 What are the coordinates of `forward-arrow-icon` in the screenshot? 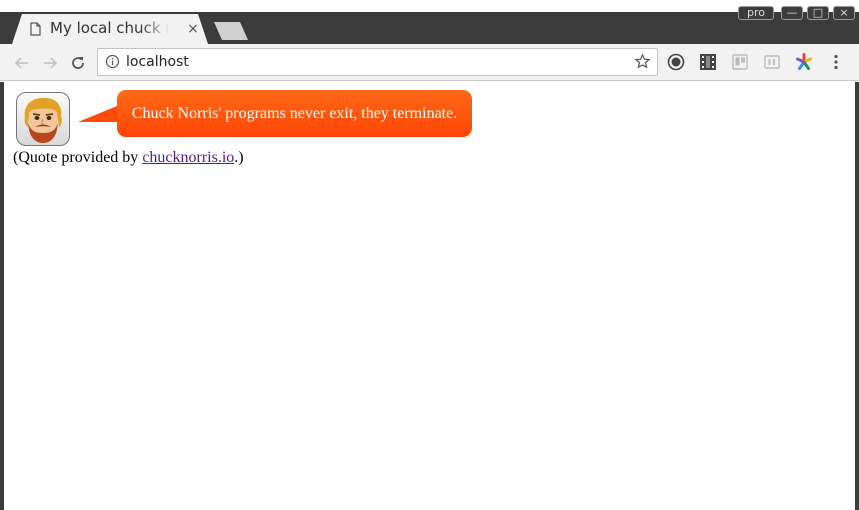 It's located at (51, 63).